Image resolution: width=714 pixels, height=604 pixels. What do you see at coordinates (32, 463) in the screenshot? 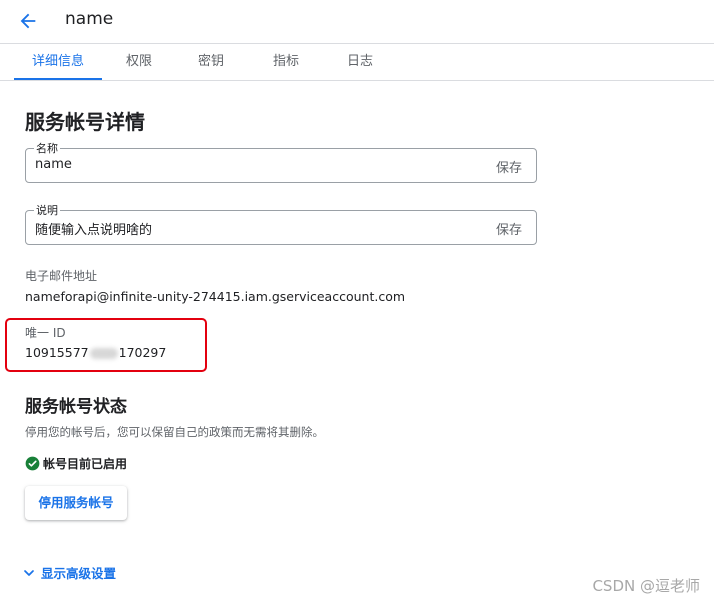
I see `check-circle-icon` at bounding box center [32, 463].